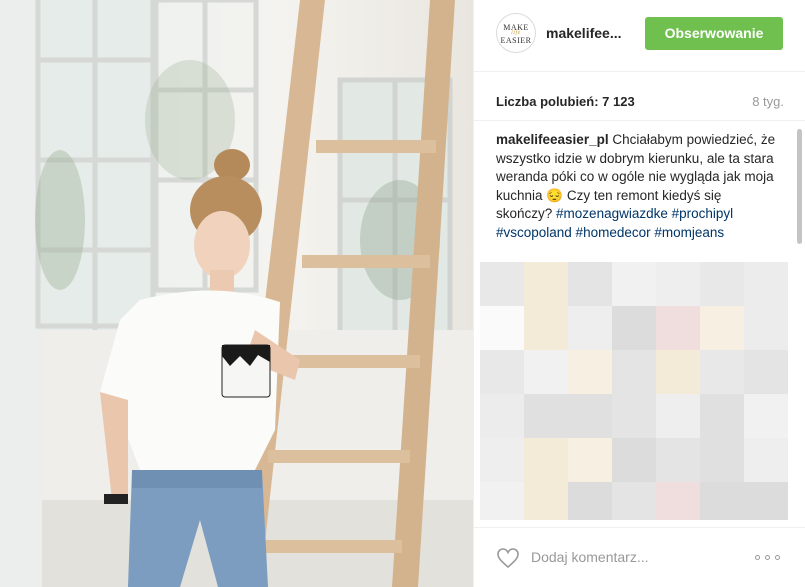 The height and width of the screenshot is (587, 805). Describe the element at coordinates (565, 101) in the screenshot. I see `likes-count: Liczba polubień: 7 123` at that location.